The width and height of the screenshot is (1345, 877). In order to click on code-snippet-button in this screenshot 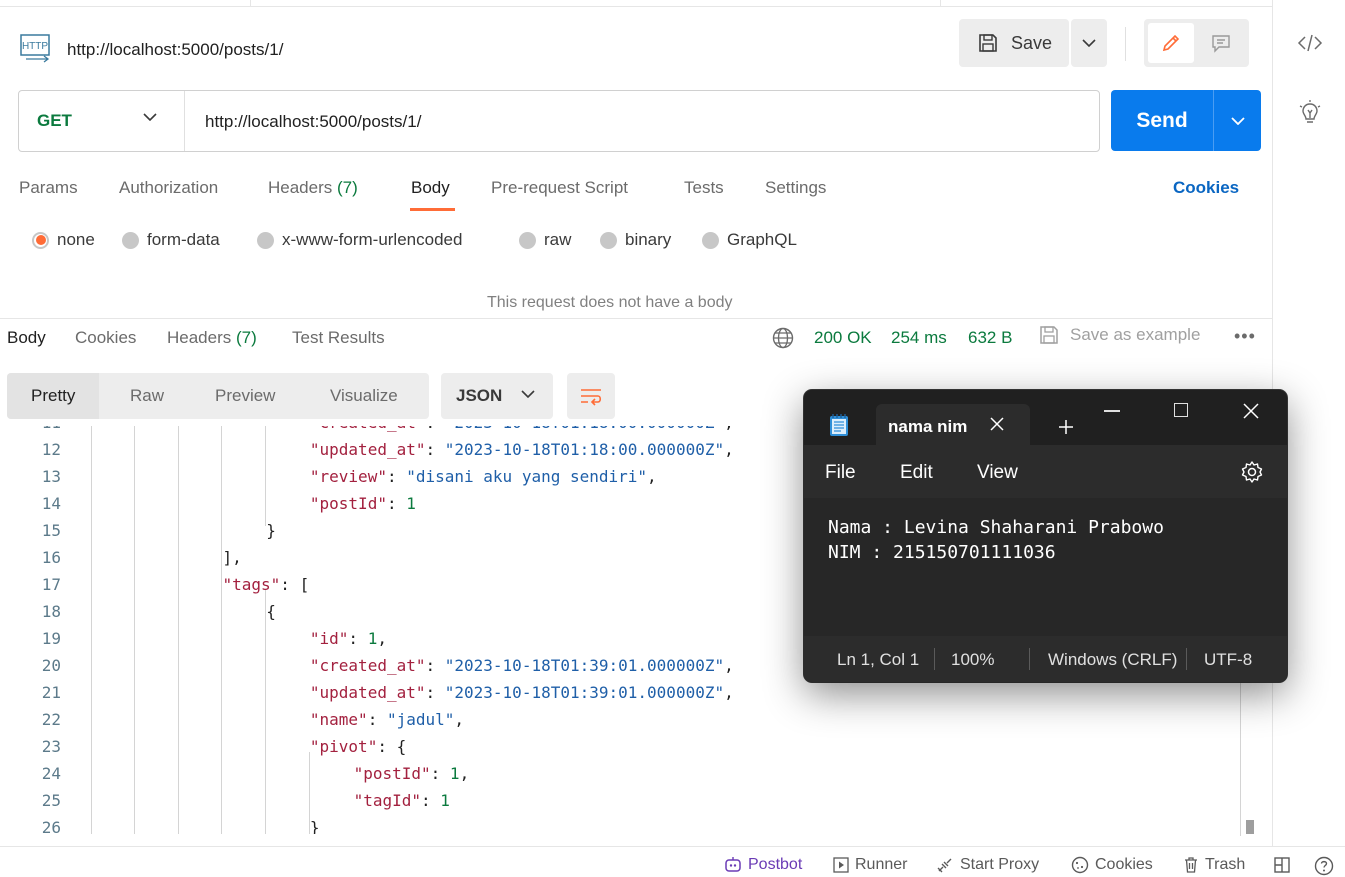, I will do `click(1310, 43)`.